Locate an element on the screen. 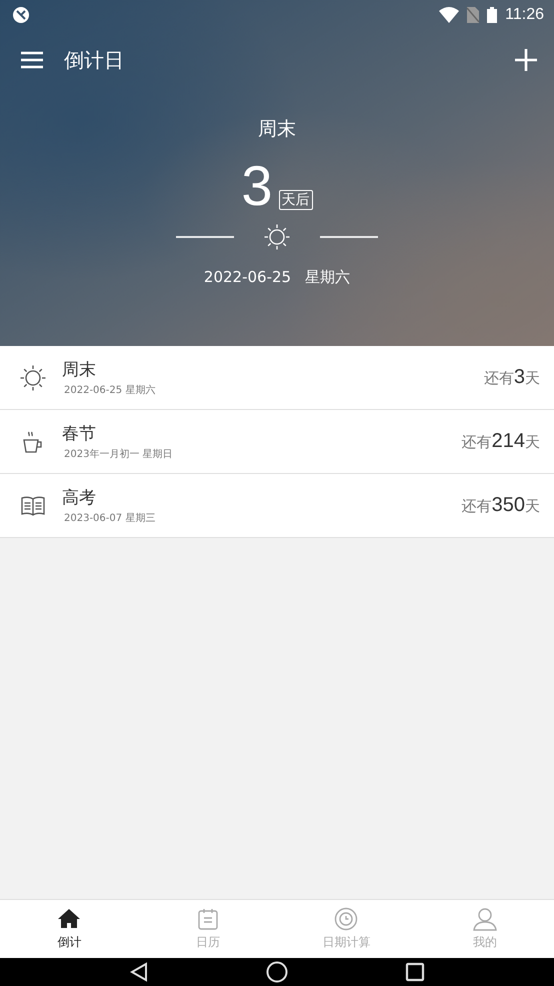 This screenshot has width=554, height=986. event-row: 周末 2022-06-25 星期六 还有3天 is located at coordinates (277, 378).